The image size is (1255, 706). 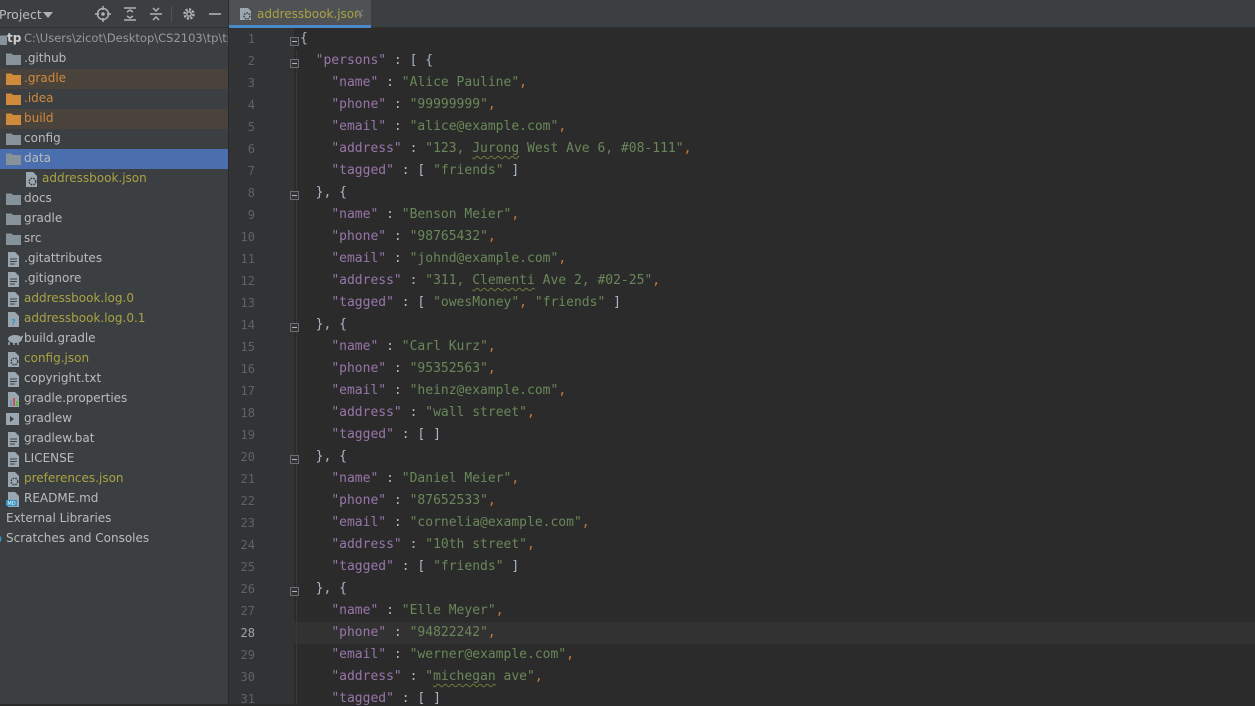 What do you see at coordinates (360, 13) in the screenshot?
I see `close-icon: ×` at bounding box center [360, 13].